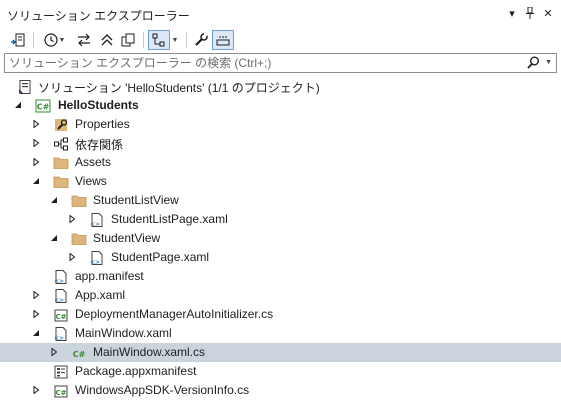 The width and height of the screenshot is (561, 405). What do you see at coordinates (280, 257) in the screenshot?
I see `tree-item-studentpage-xaml: <> StudentPage.xaml` at bounding box center [280, 257].